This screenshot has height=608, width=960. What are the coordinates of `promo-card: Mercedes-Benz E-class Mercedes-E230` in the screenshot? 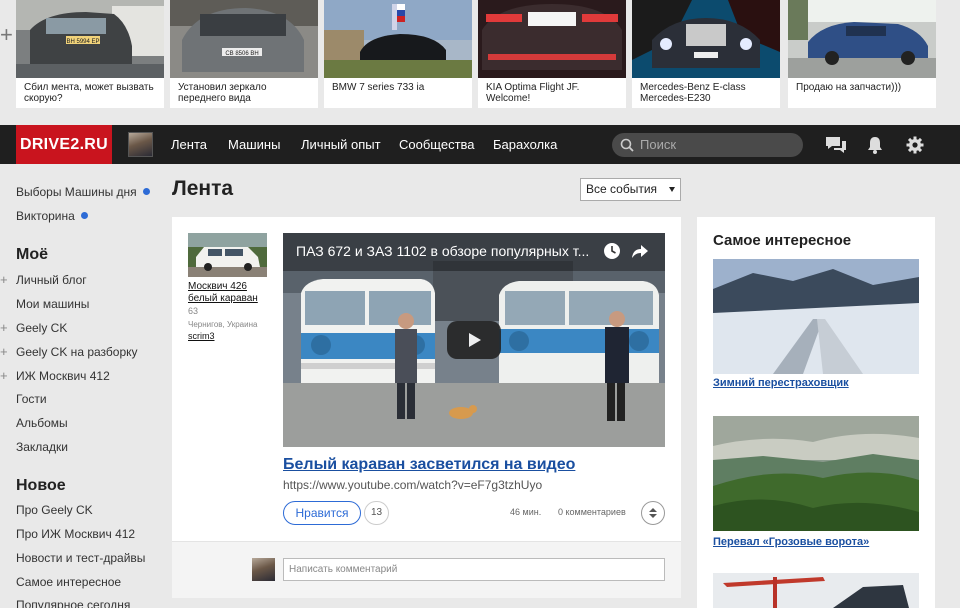 It's located at (706, 54).